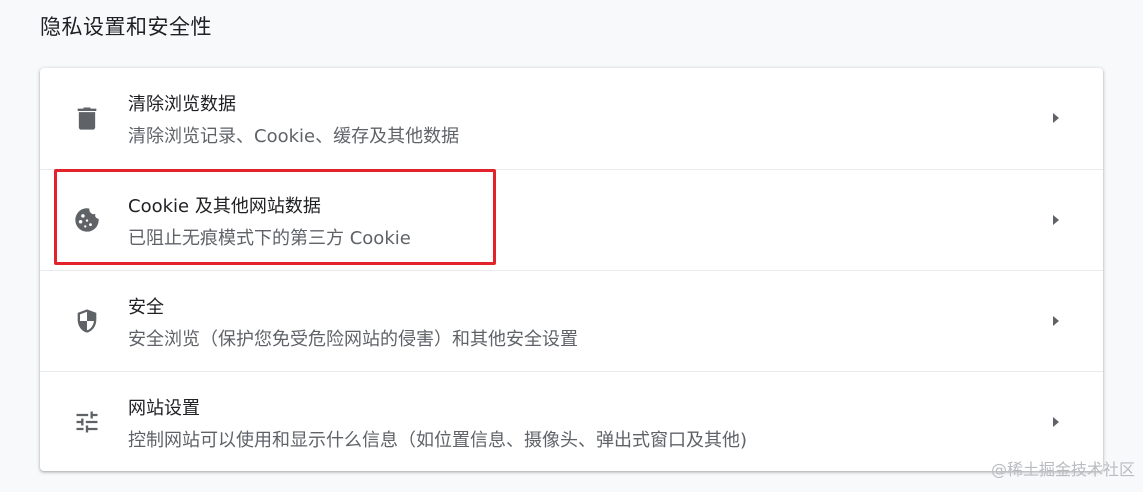  I want to click on row-subtitle: 安全浏览（保护您免受危险网站的侵害）和其他安全设置, so click(353, 339).